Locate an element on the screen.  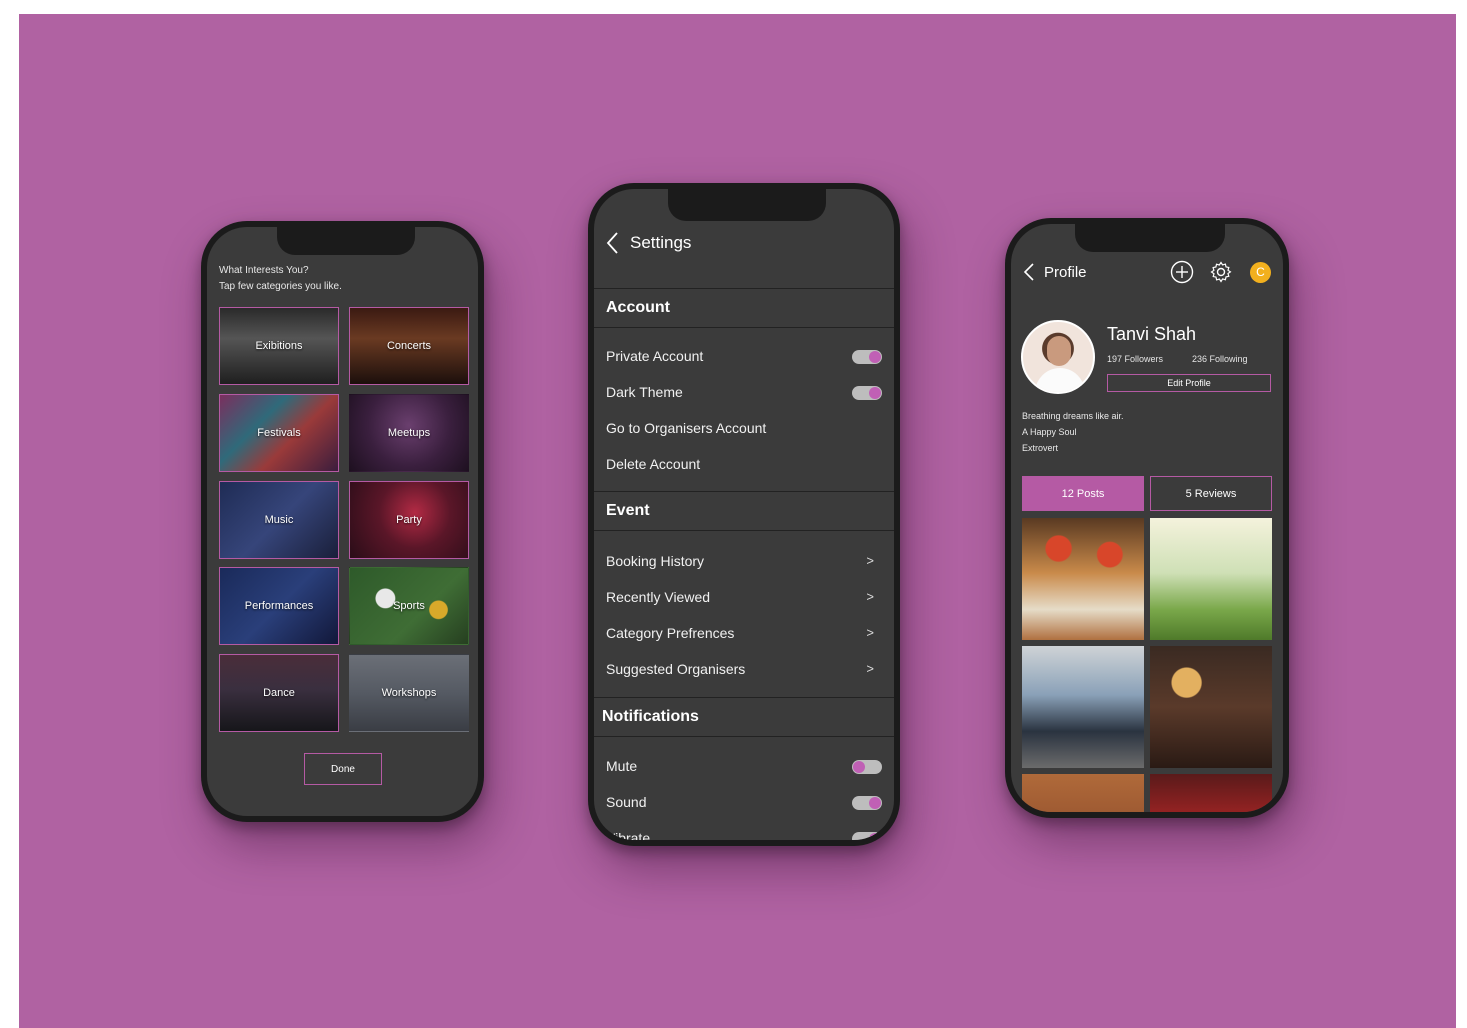
notifications-header-label: Notifications is located at coordinates (650, 716).